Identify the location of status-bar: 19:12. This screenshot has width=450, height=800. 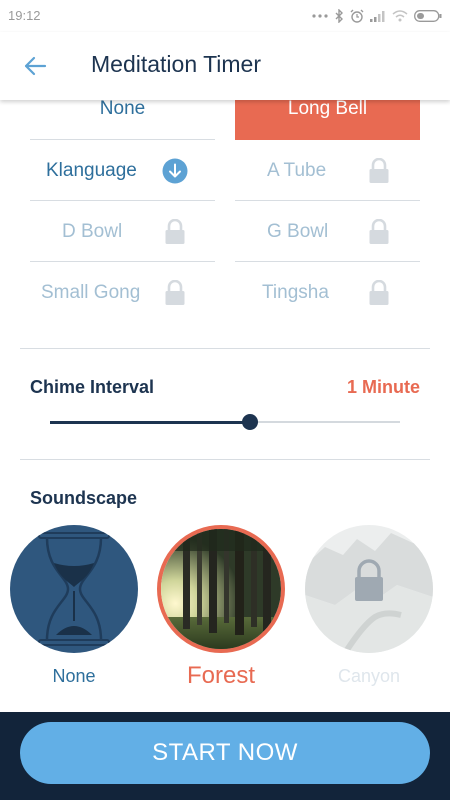
(225, 16).